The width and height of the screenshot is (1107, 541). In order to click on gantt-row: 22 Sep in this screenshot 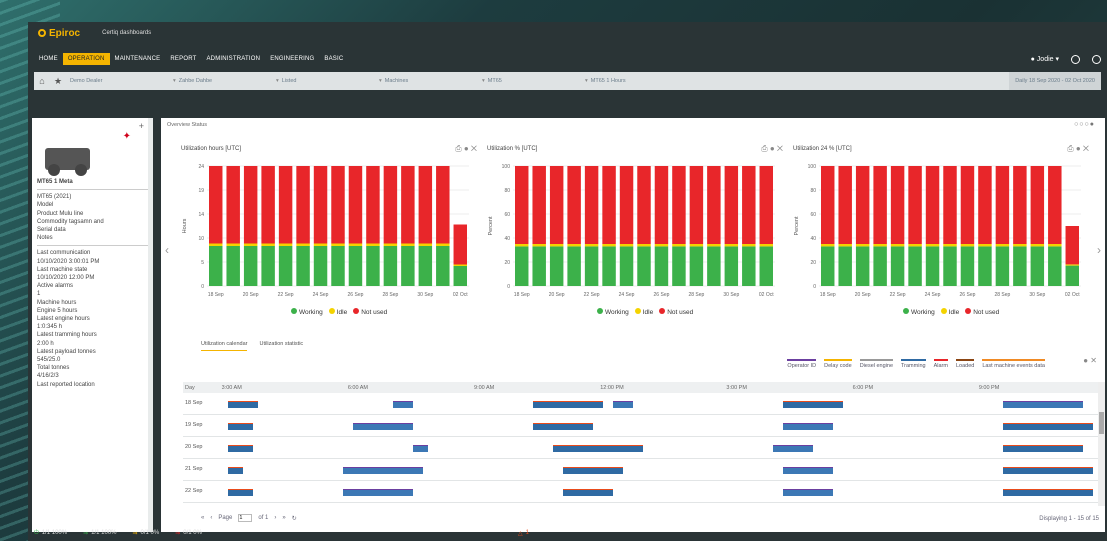, I will do `click(644, 492)`.